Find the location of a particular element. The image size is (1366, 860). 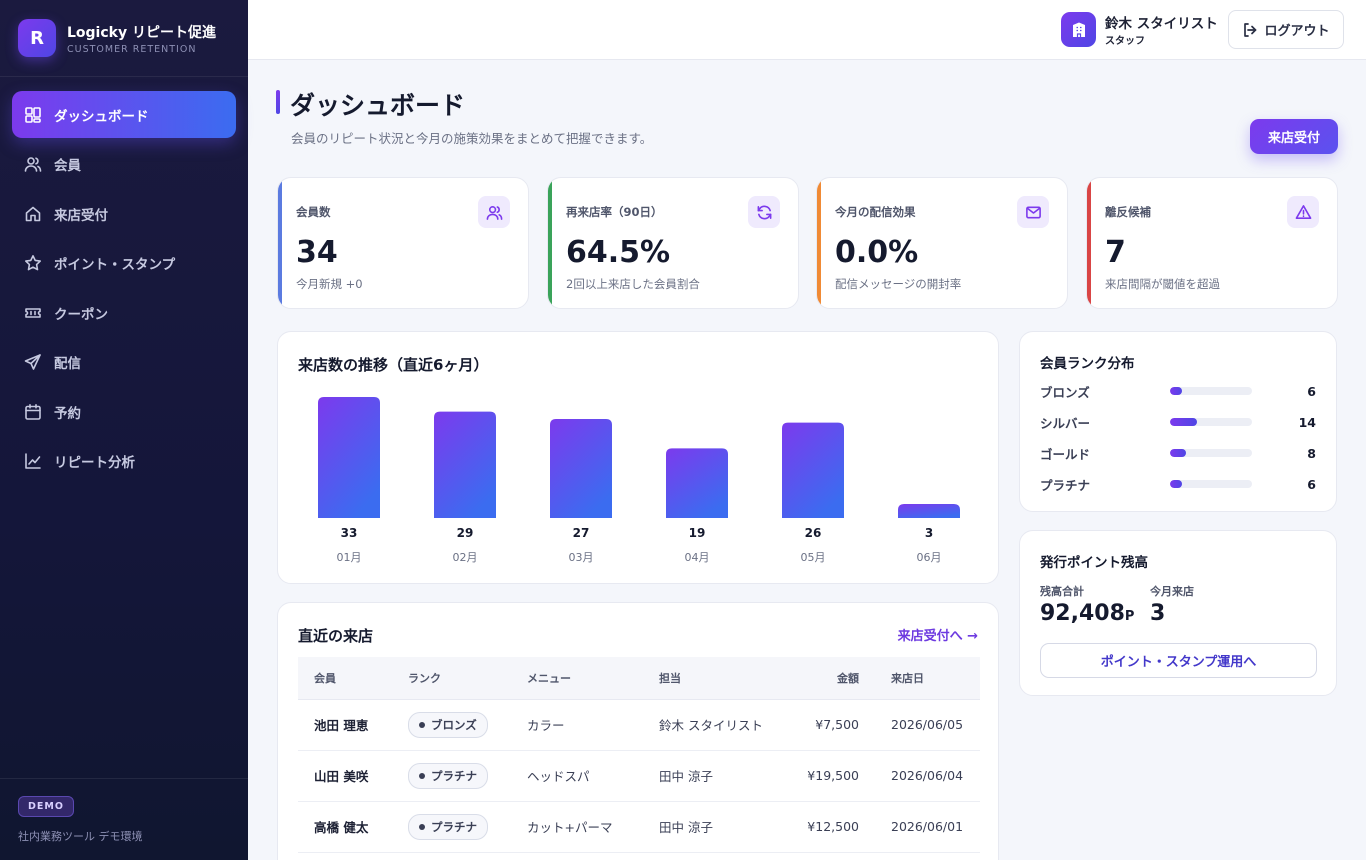

bar-value-label: 26 is located at coordinates (813, 533).